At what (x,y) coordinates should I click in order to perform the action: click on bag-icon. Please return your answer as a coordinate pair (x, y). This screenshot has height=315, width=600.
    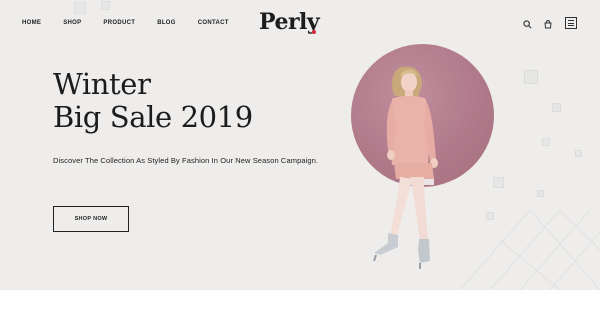
    Looking at the image, I should click on (548, 24).